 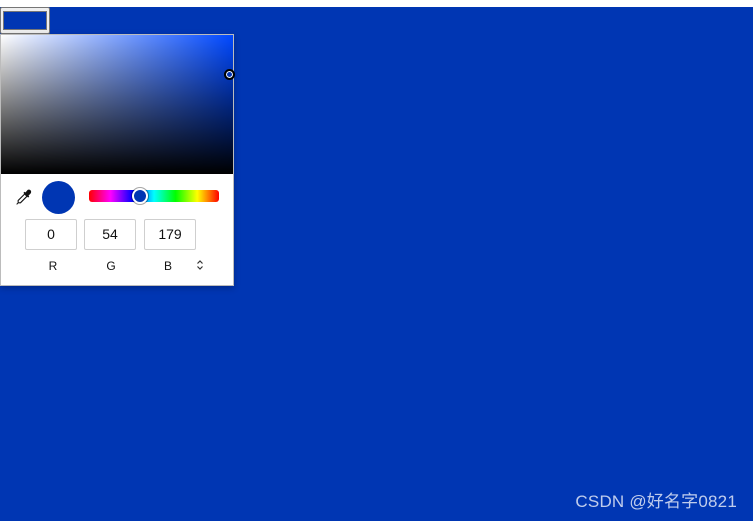 I want to click on green-input: 54, so click(x=110, y=234).